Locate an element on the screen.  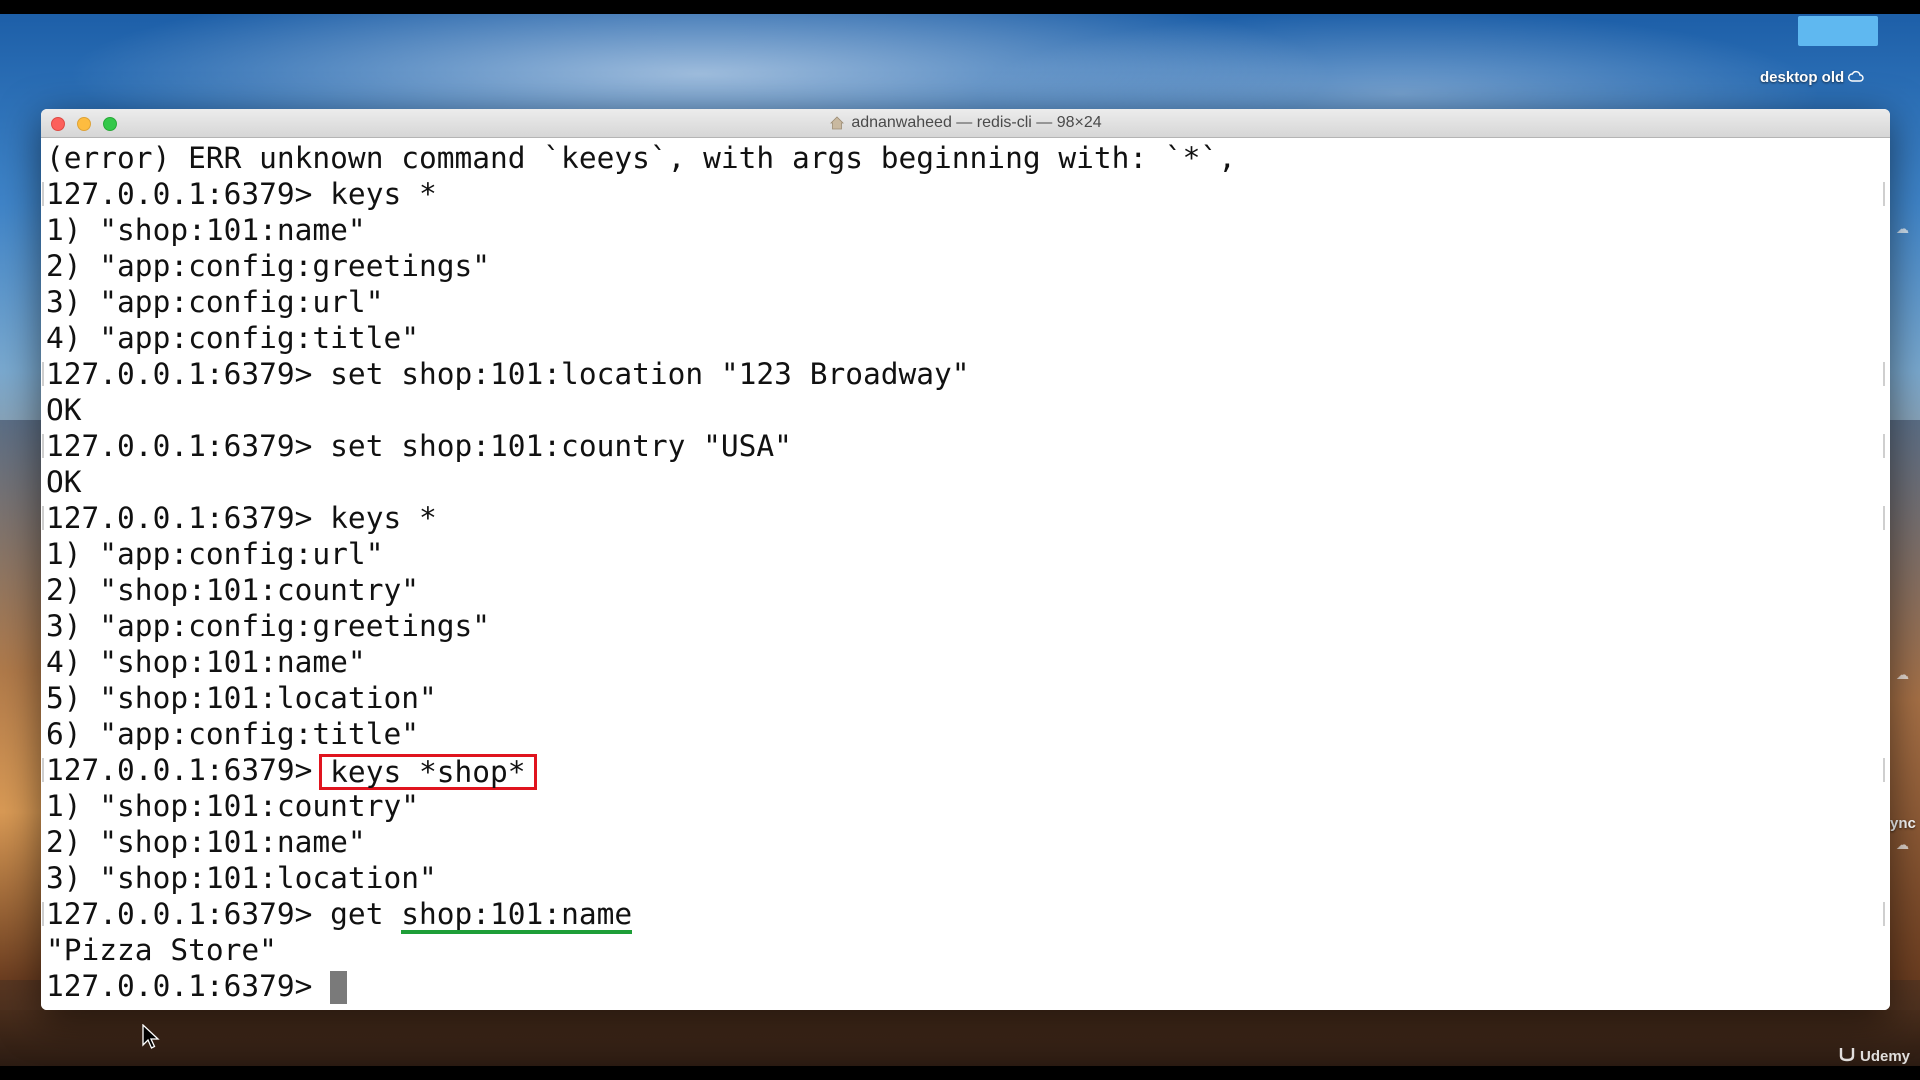
highlighted-command: keys *shop* is located at coordinates (428, 771).